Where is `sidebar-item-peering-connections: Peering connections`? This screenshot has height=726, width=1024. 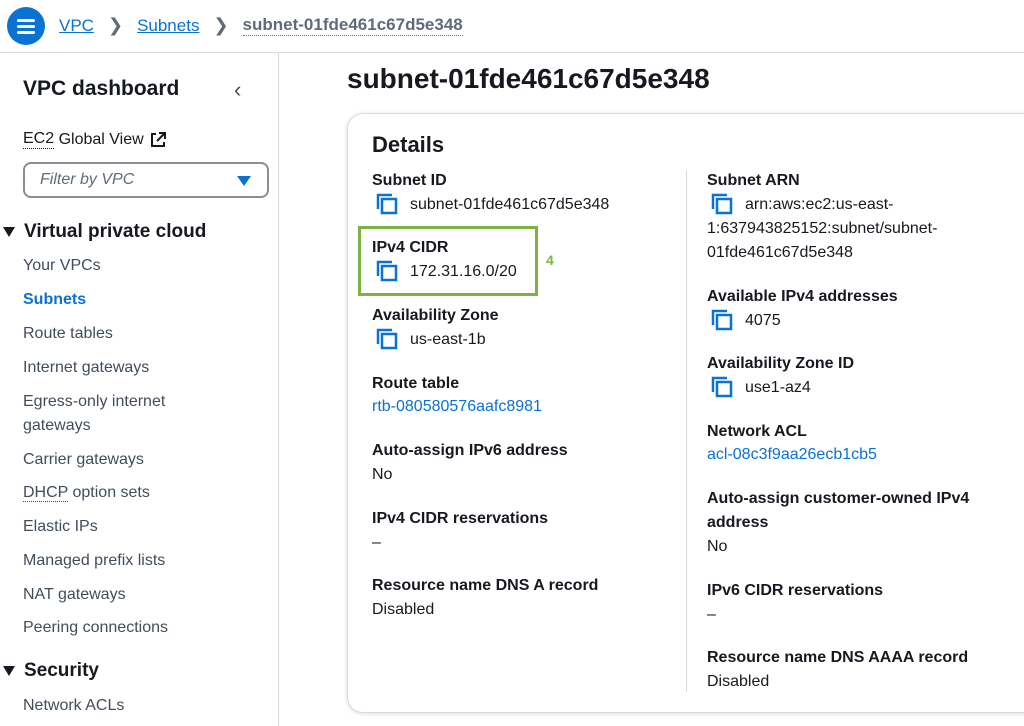
sidebar-item-peering-connections: Peering connections is located at coordinates (95, 628).